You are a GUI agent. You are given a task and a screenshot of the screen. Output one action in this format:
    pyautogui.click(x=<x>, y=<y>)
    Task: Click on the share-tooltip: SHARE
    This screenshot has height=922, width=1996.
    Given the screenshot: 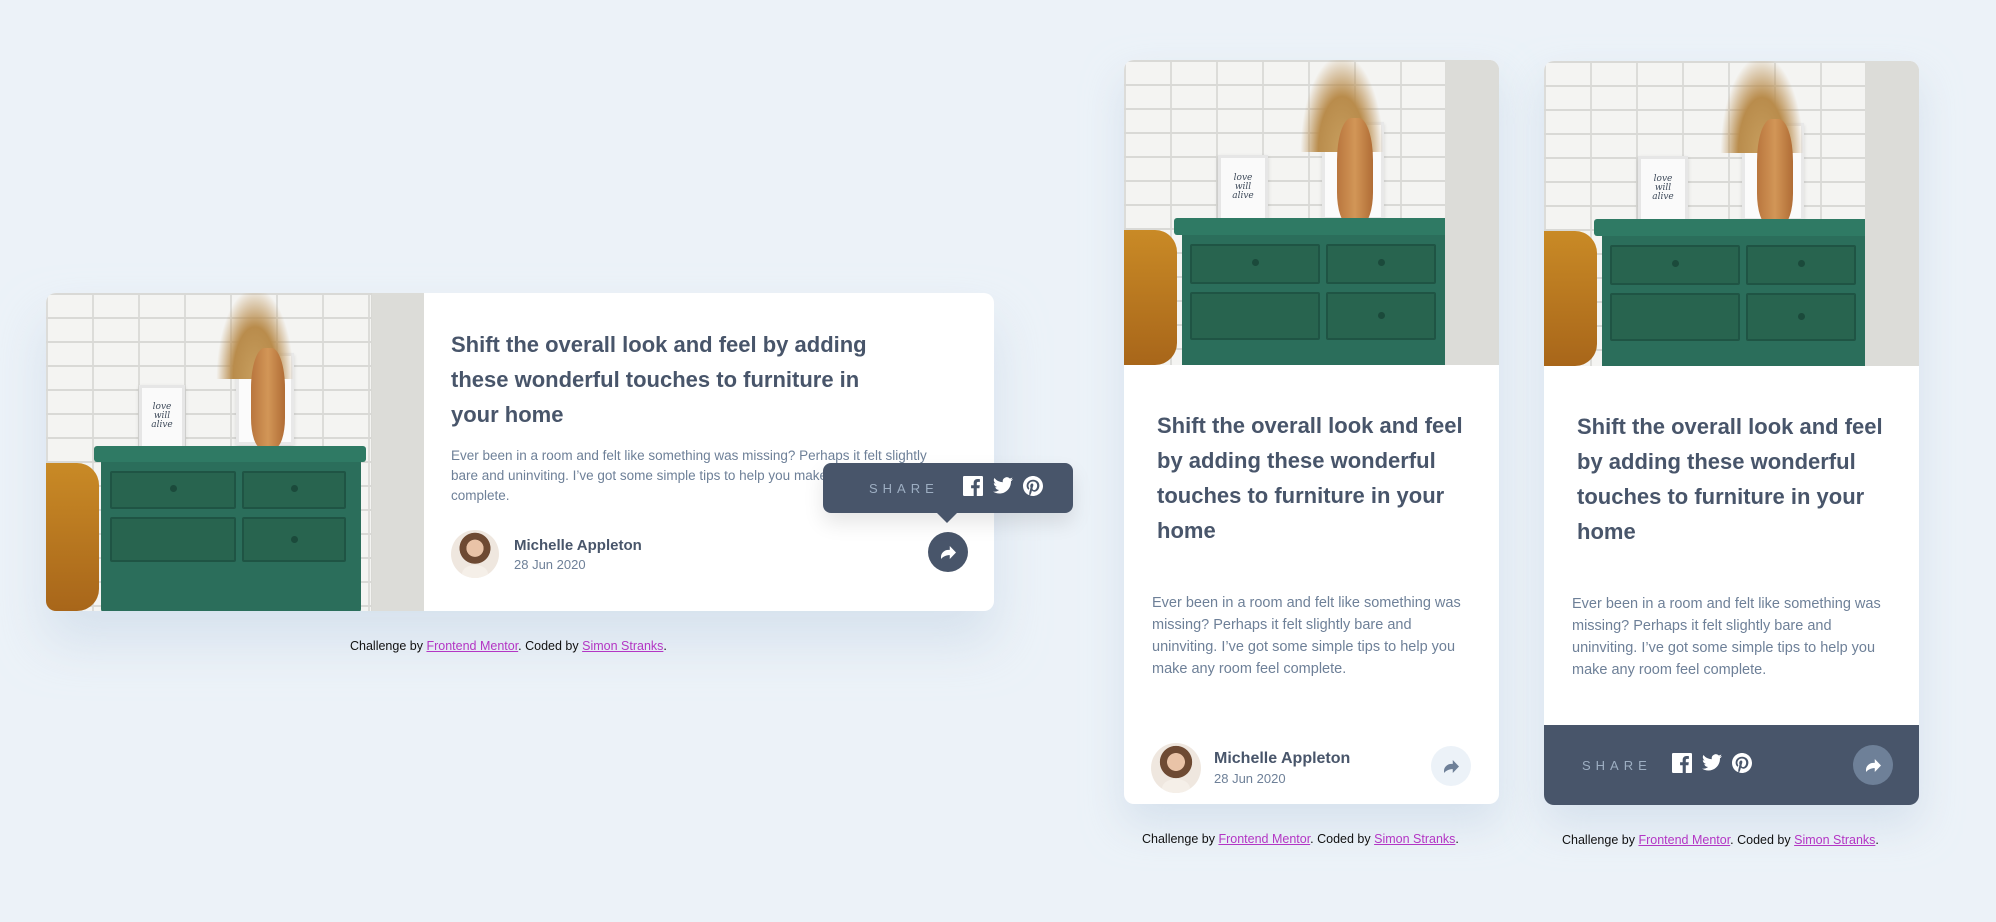 What is the action you would take?
    pyautogui.click(x=948, y=493)
    